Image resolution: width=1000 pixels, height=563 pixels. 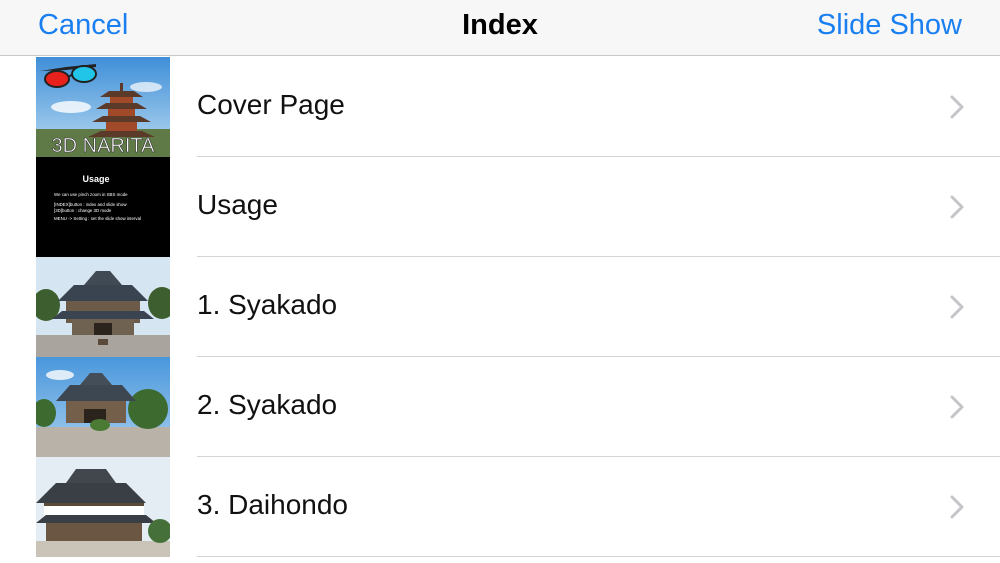 What do you see at coordinates (104, 146) in the screenshot?
I see `cover-thumb-title: 3D NARITA` at bounding box center [104, 146].